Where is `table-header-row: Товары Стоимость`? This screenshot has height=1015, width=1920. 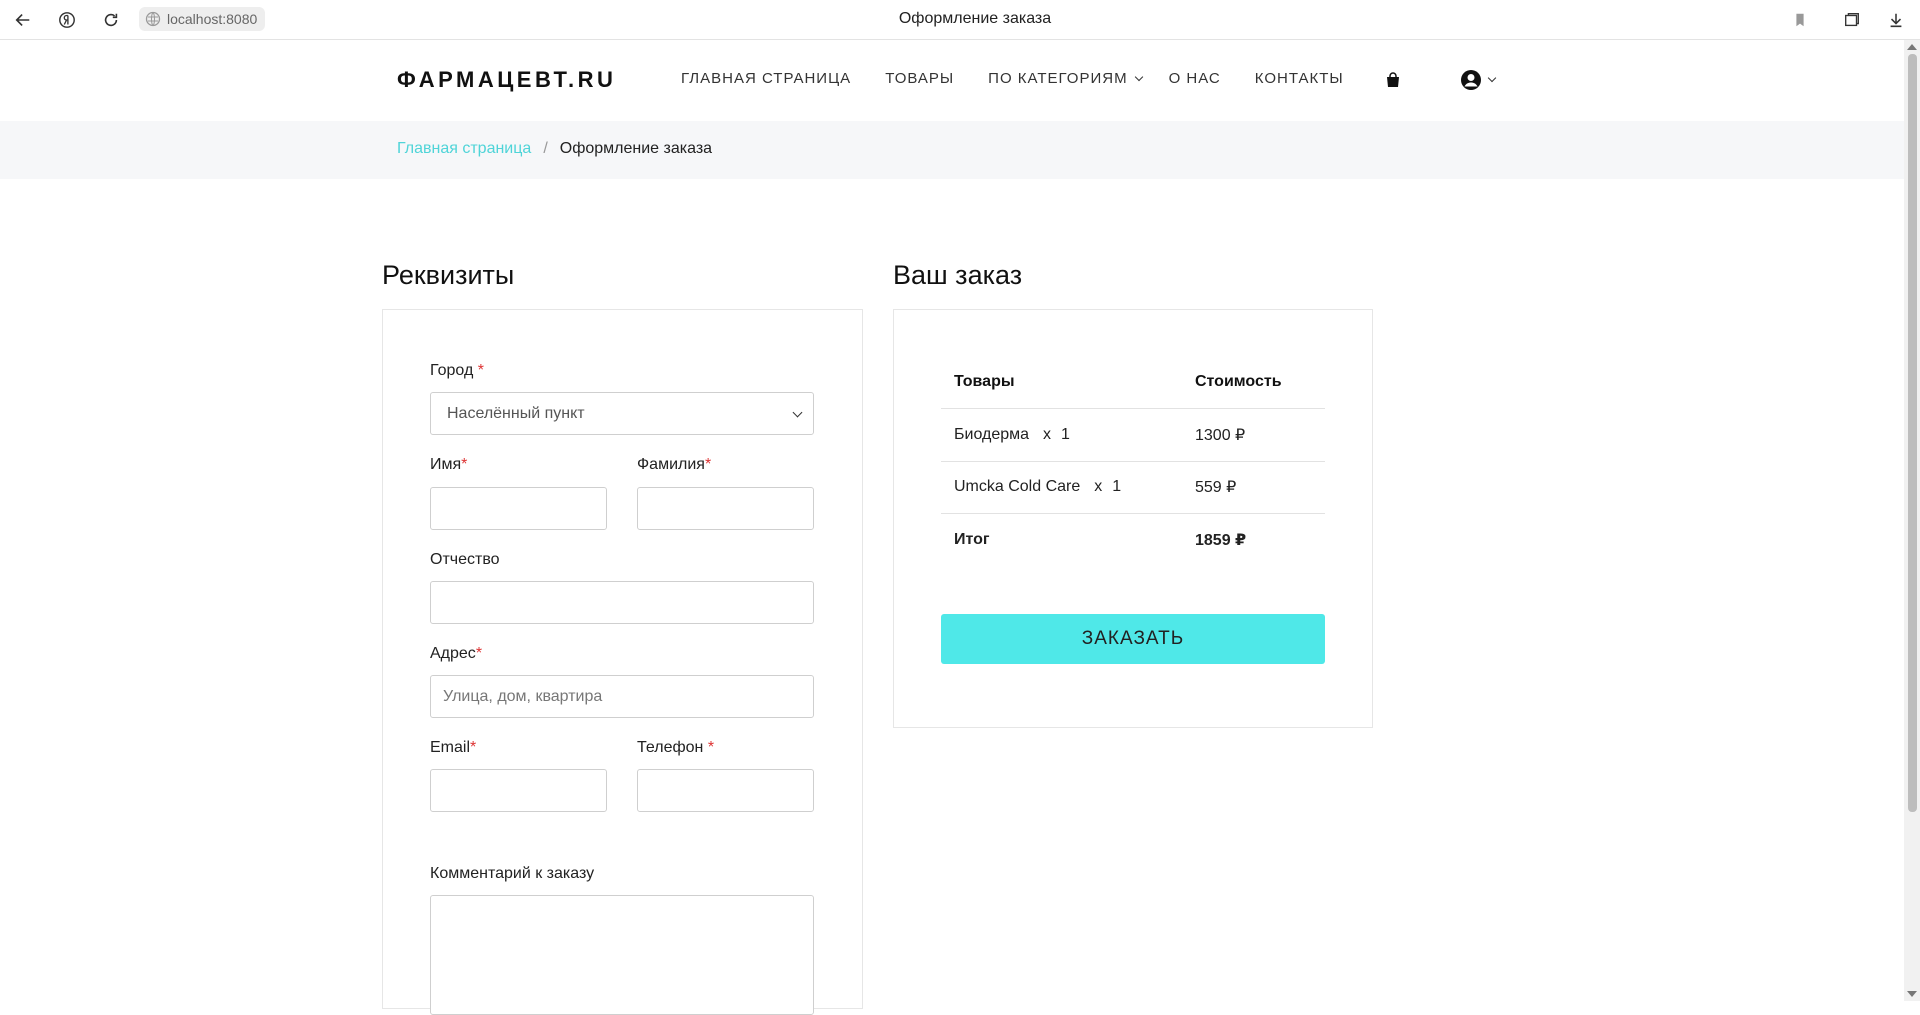 table-header-row: Товары Стоимость is located at coordinates (1133, 382).